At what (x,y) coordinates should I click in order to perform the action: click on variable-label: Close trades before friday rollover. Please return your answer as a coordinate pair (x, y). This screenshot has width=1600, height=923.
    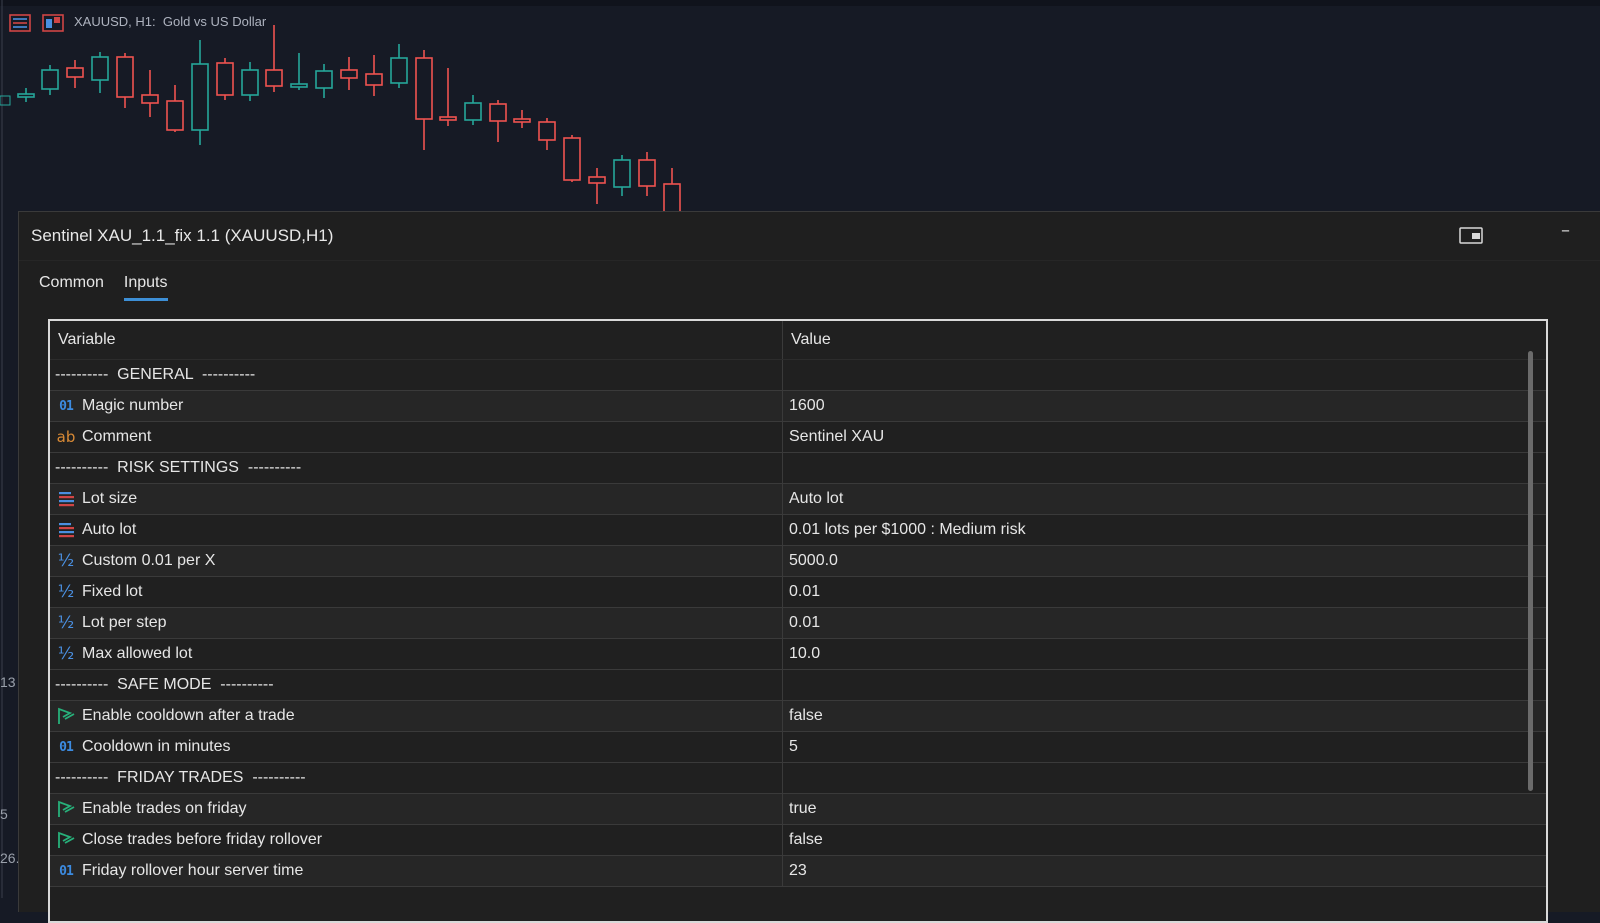
    Looking at the image, I should click on (202, 839).